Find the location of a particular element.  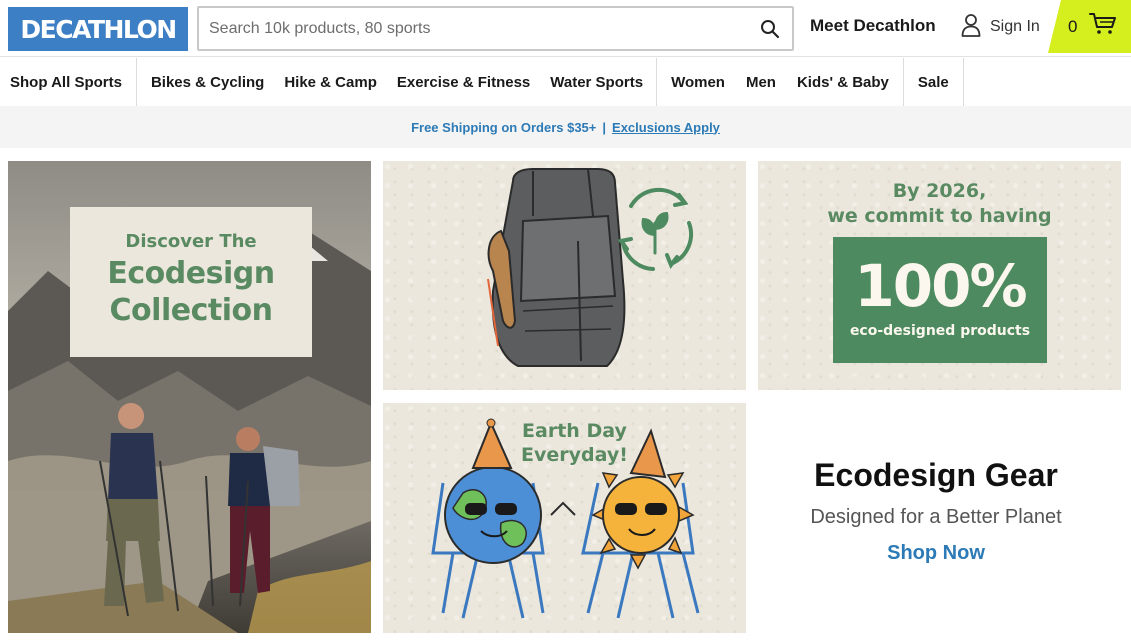

meet-decathlon-link: Meet Decathlon is located at coordinates (873, 26).